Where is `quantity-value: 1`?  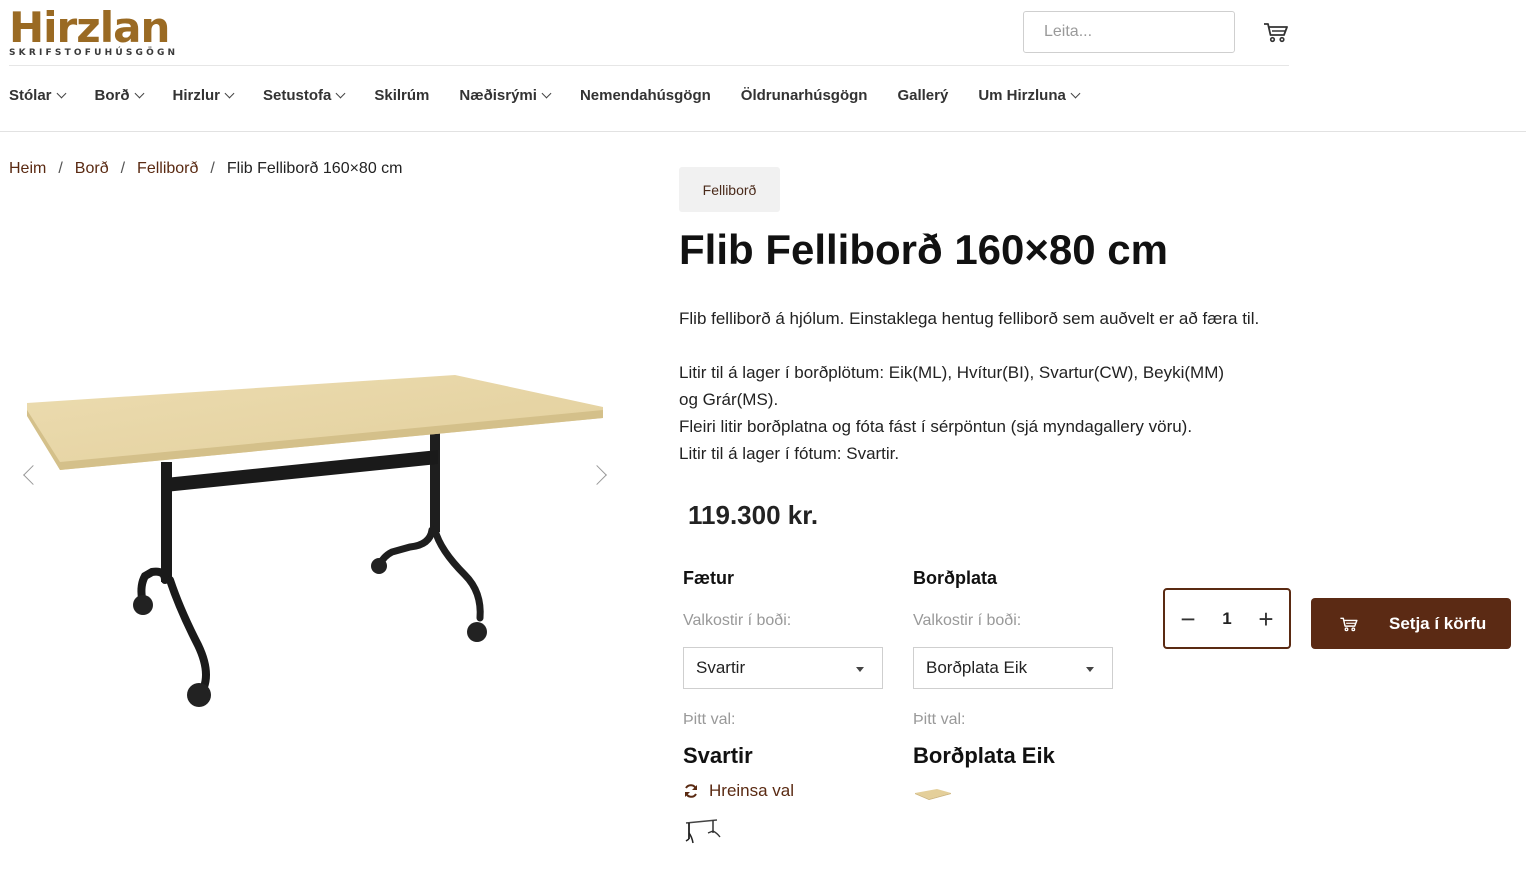 quantity-value: 1 is located at coordinates (1227, 619).